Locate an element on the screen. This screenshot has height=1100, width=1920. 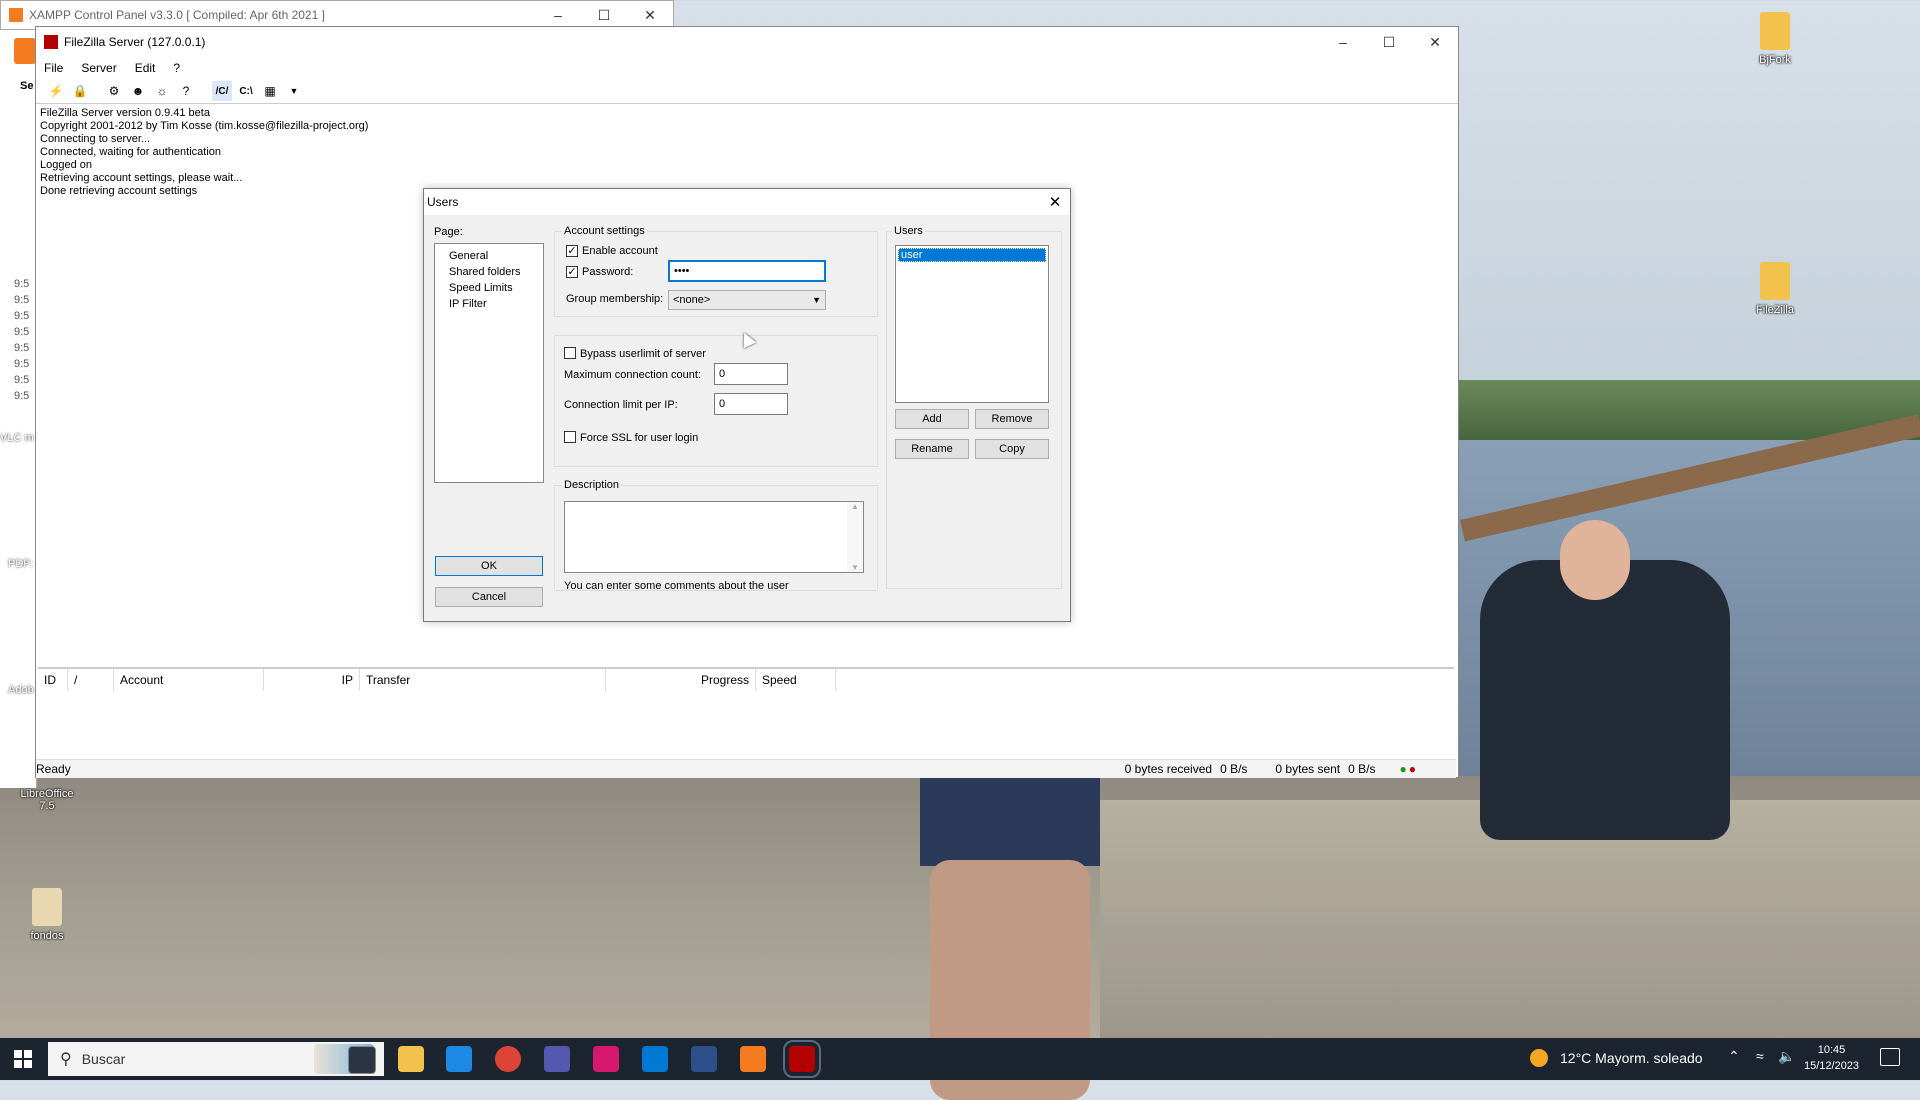
taskbar-search: ⚲ Buscar is located at coordinates (216, 1059).